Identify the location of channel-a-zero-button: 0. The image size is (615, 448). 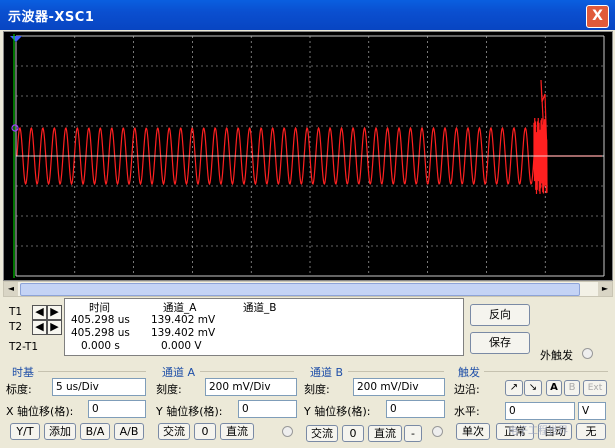
(205, 431).